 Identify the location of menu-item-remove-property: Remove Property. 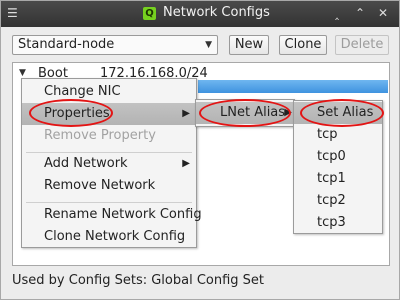
(109, 136).